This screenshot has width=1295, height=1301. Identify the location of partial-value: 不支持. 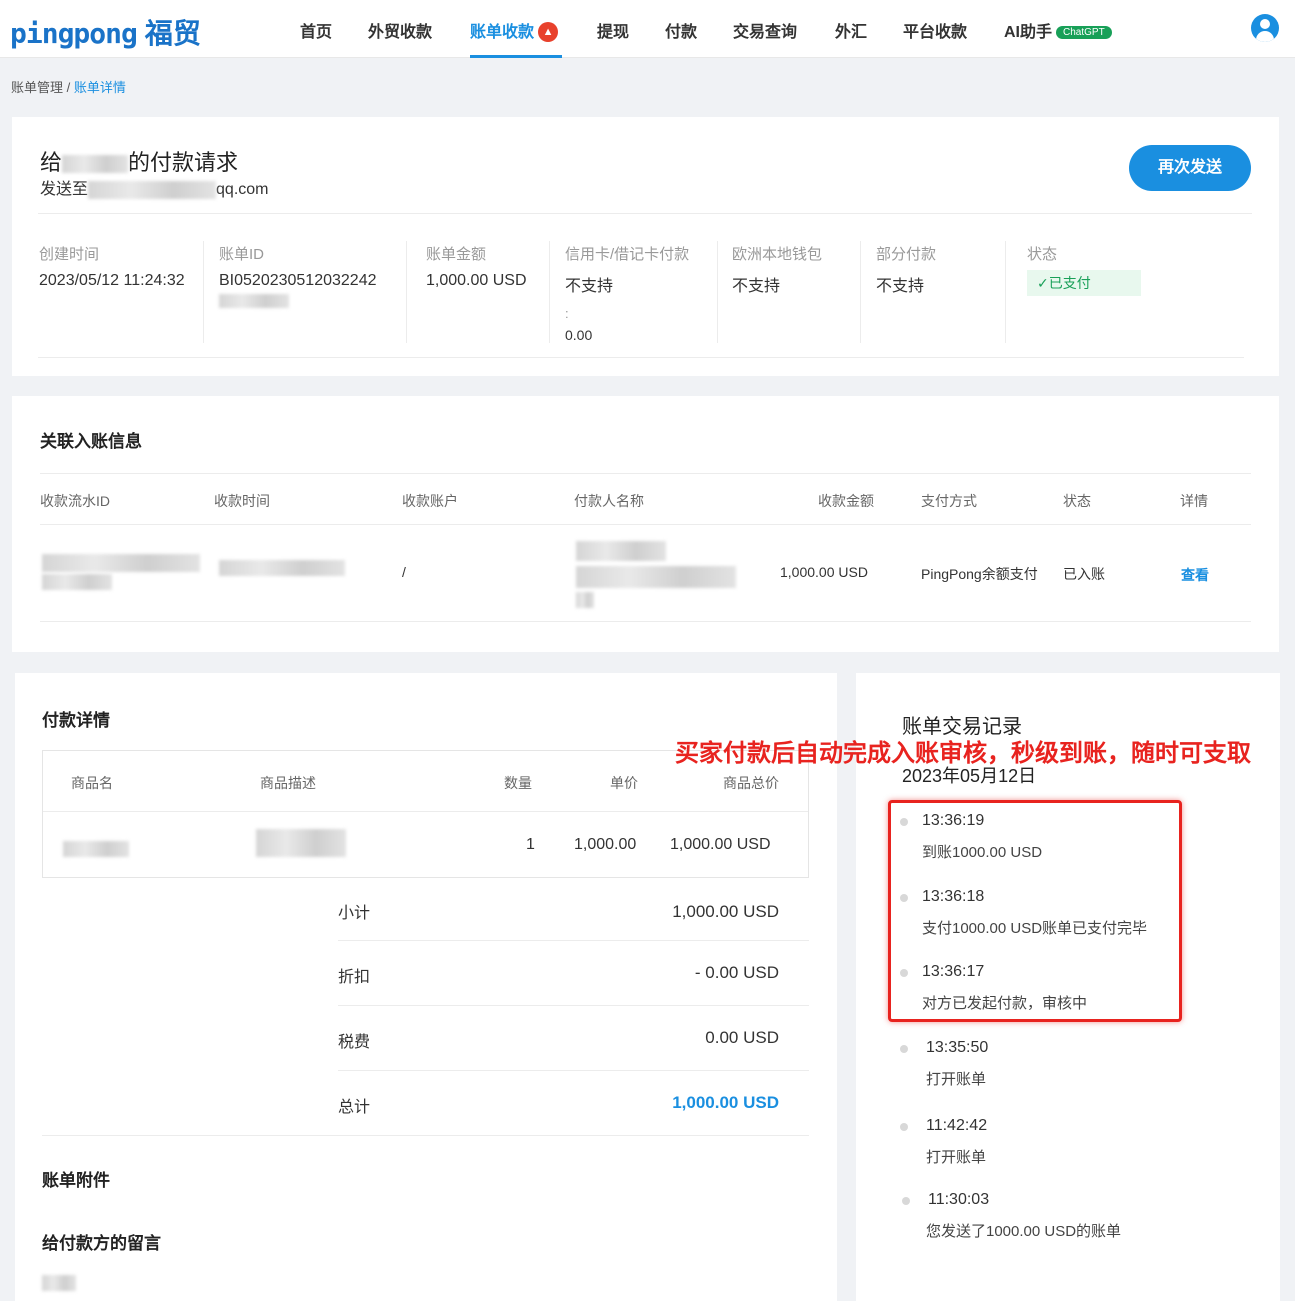
(900, 286).